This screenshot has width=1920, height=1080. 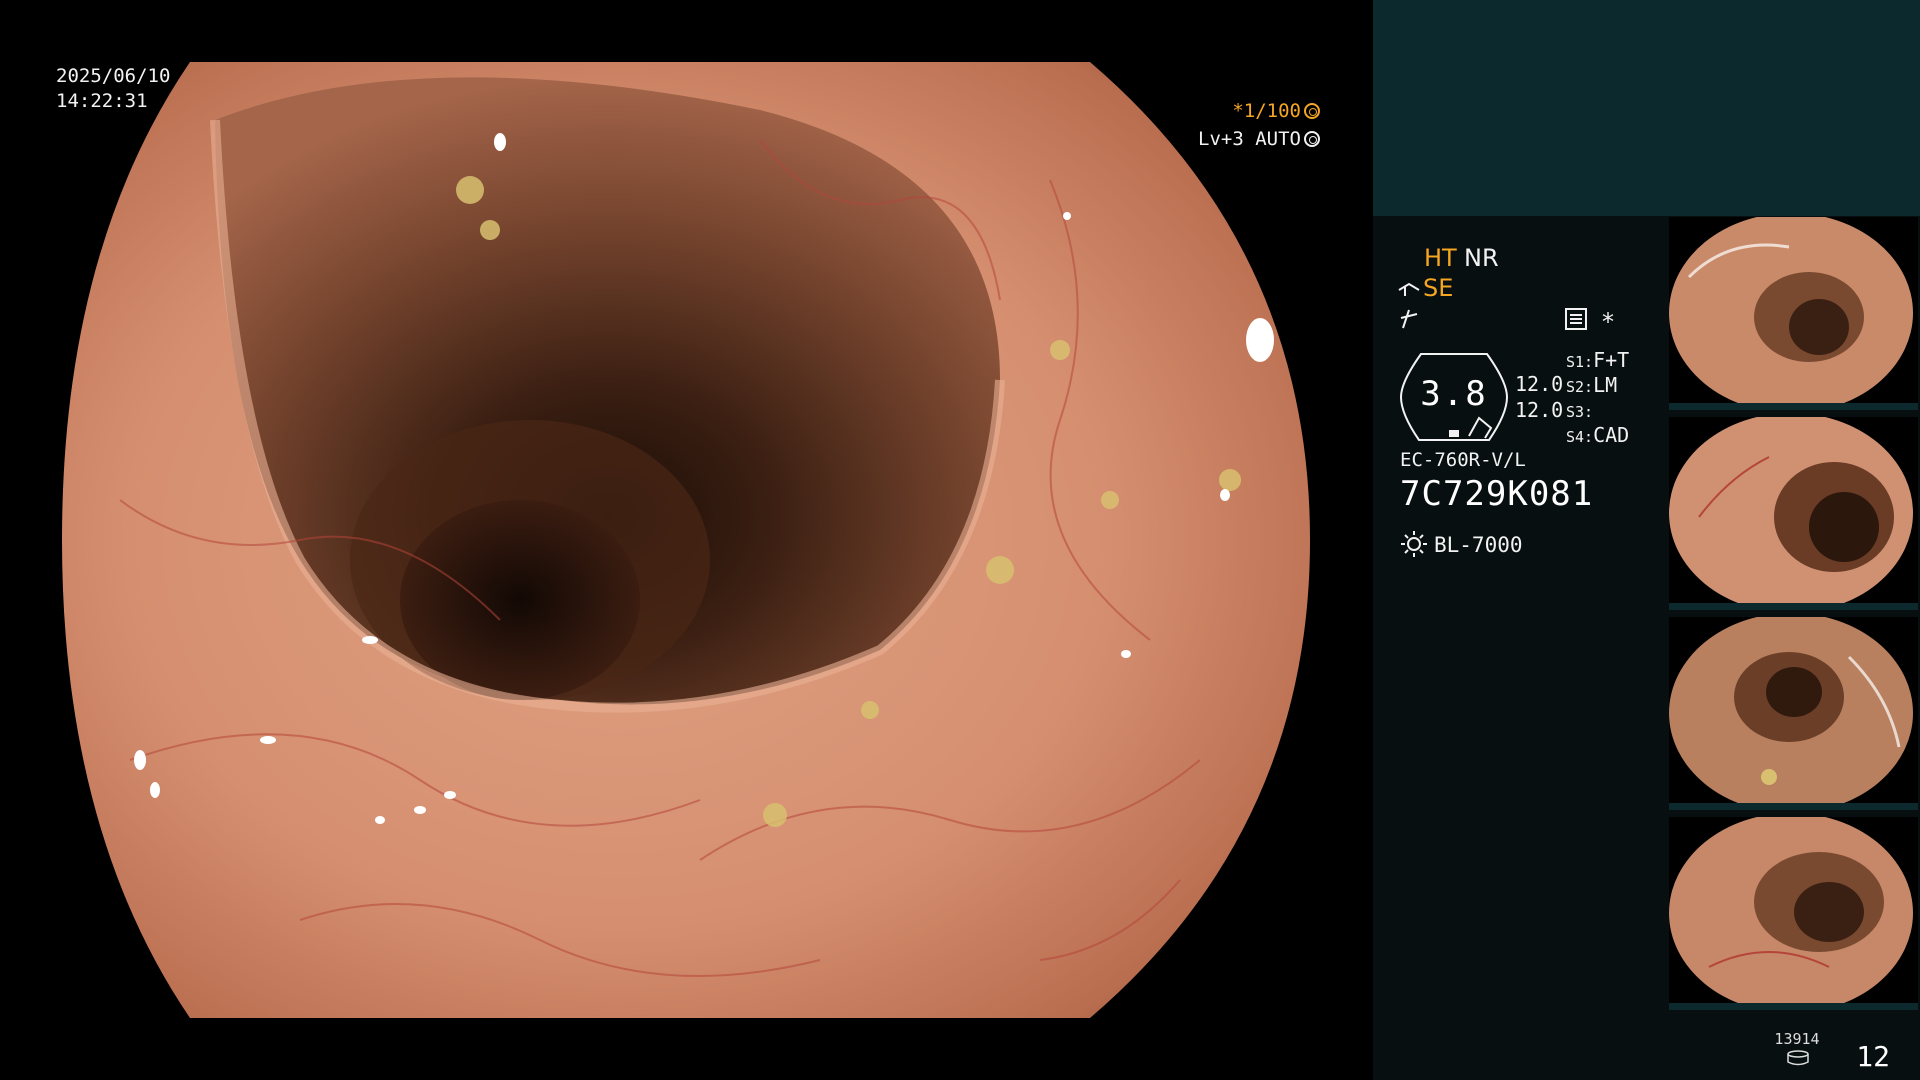 What do you see at coordinates (1266, 111) in the screenshot?
I see `shutter-speed-label: *1/100` at bounding box center [1266, 111].